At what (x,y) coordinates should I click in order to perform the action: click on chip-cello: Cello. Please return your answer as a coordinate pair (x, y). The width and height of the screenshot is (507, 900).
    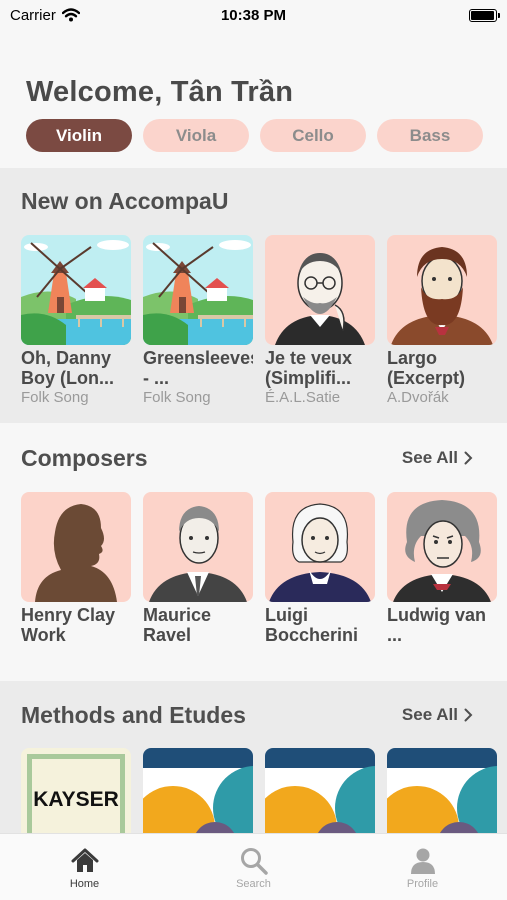
    Looking at the image, I should click on (313, 135).